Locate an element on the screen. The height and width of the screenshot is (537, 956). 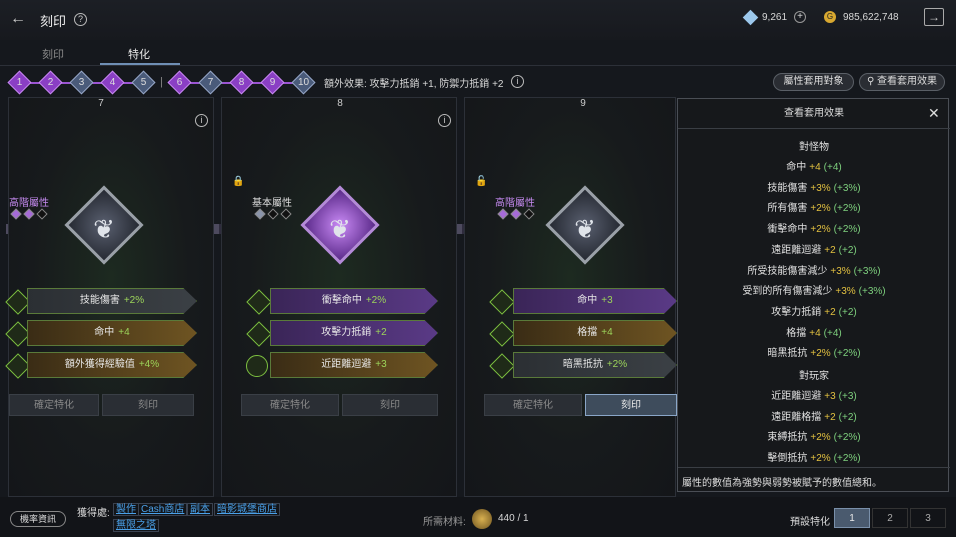
add-gems-button: + is located at coordinates (800, 17).